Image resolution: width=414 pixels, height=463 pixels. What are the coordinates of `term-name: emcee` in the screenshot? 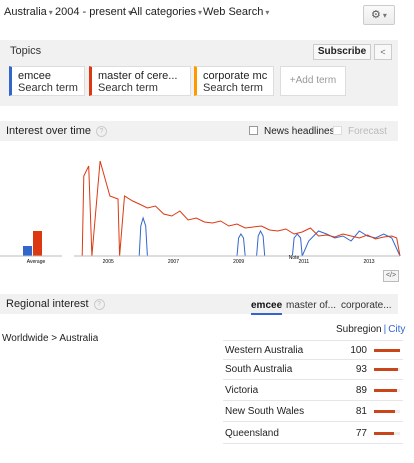 It's located at (35, 76).